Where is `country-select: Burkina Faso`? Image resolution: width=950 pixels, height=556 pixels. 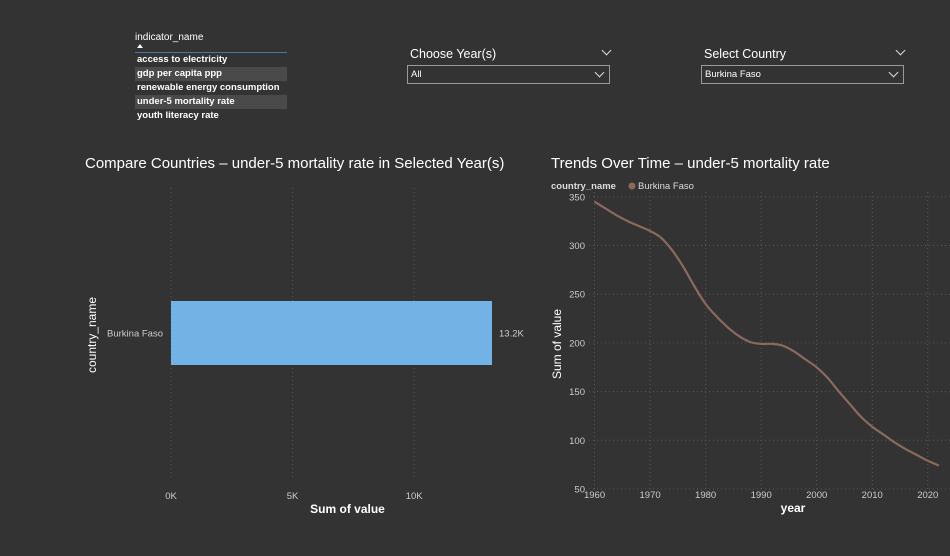 country-select: Burkina Faso is located at coordinates (802, 74).